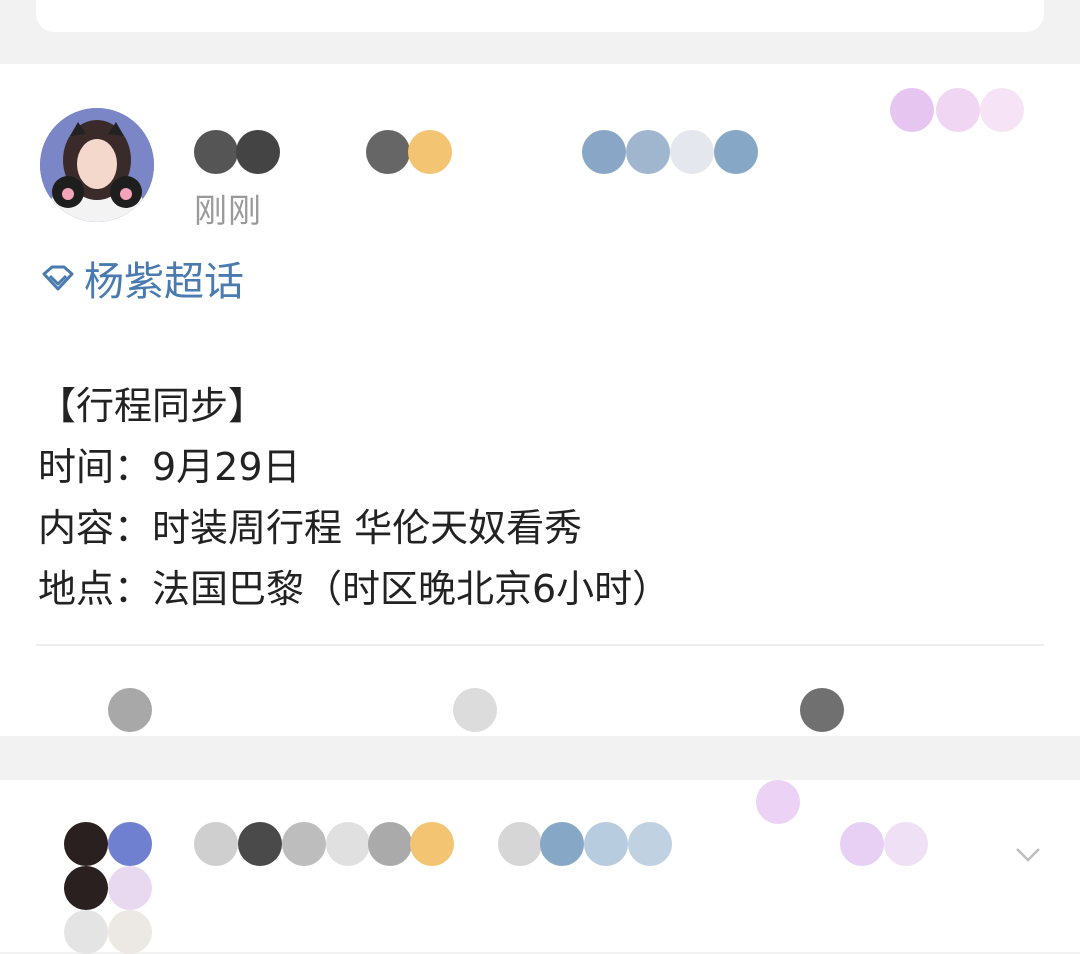 The image size is (1080, 954). What do you see at coordinates (354, 589) in the screenshot?
I see `content-line: 地点：法国巴黎（时区晚北京6小时）` at bounding box center [354, 589].